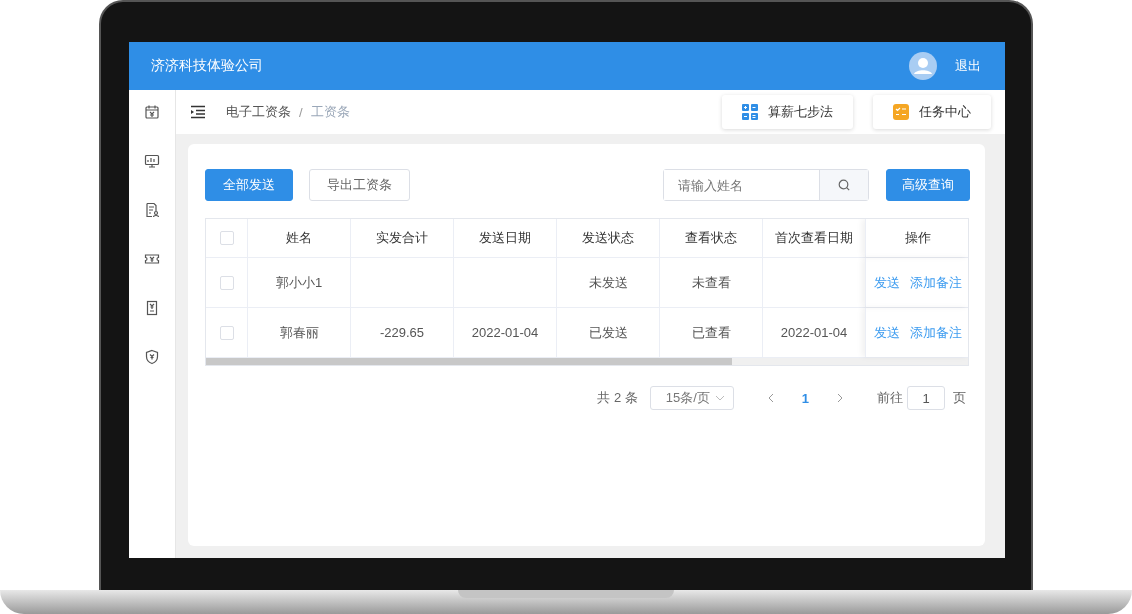 This screenshot has width=1132, height=614. What do you see at coordinates (607, 238) in the screenshot?
I see `column-header: 发送状态` at bounding box center [607, 238].